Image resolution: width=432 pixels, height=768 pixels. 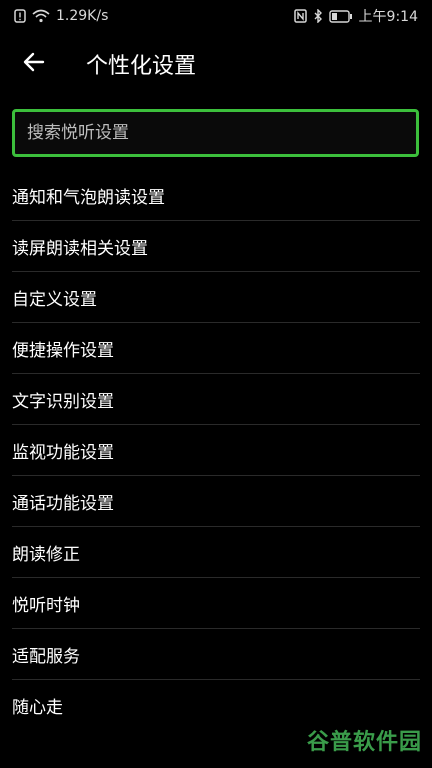 I want to click on status-bar-right: 上午9:14, so click(x=355, y=16).